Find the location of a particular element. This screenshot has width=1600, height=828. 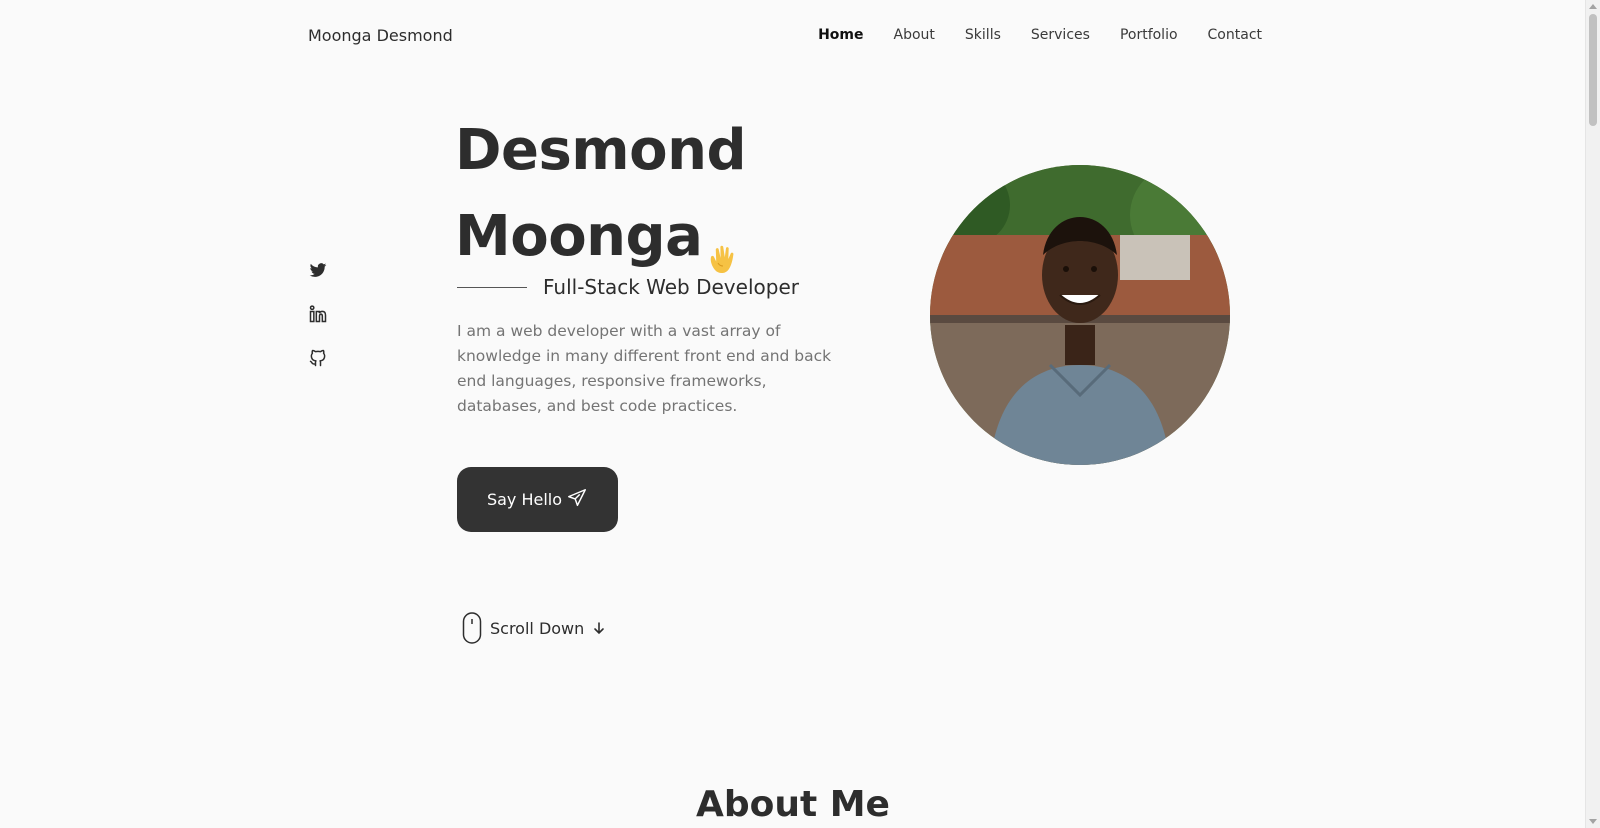

social-links is located at coordinates (318, 315).